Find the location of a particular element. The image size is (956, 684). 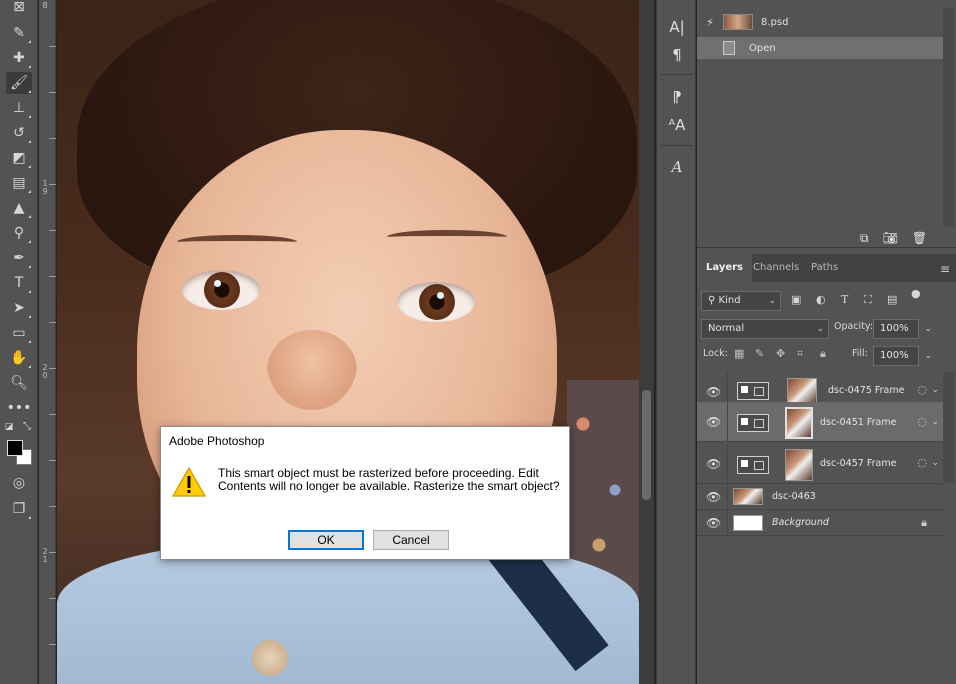

paragraph-styles-icon: ⁋ is located at coordinates (677, 97).